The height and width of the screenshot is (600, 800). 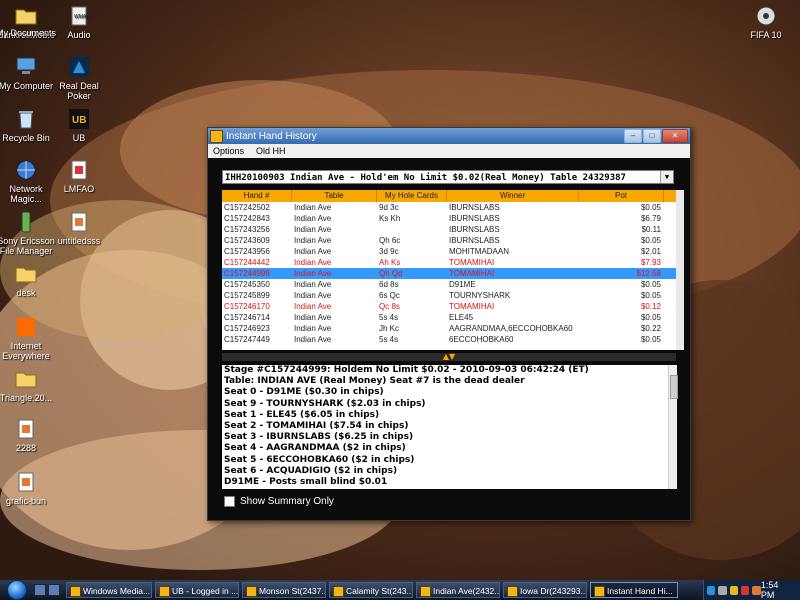 I want to click on svg-text: WMA, so click(x=80, y=17).